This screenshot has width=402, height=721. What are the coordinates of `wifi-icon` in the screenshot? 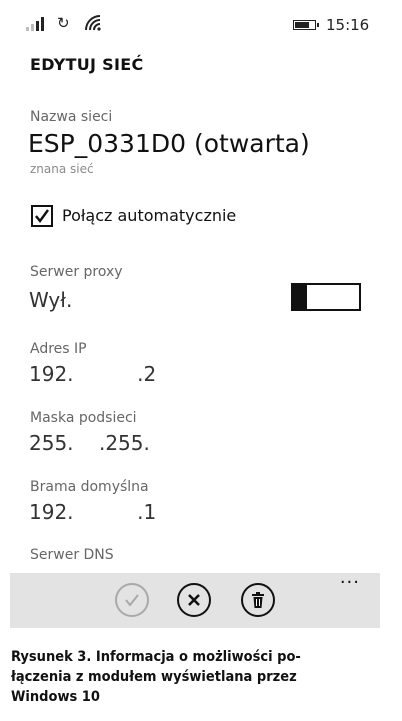 It's located at (93, 23).